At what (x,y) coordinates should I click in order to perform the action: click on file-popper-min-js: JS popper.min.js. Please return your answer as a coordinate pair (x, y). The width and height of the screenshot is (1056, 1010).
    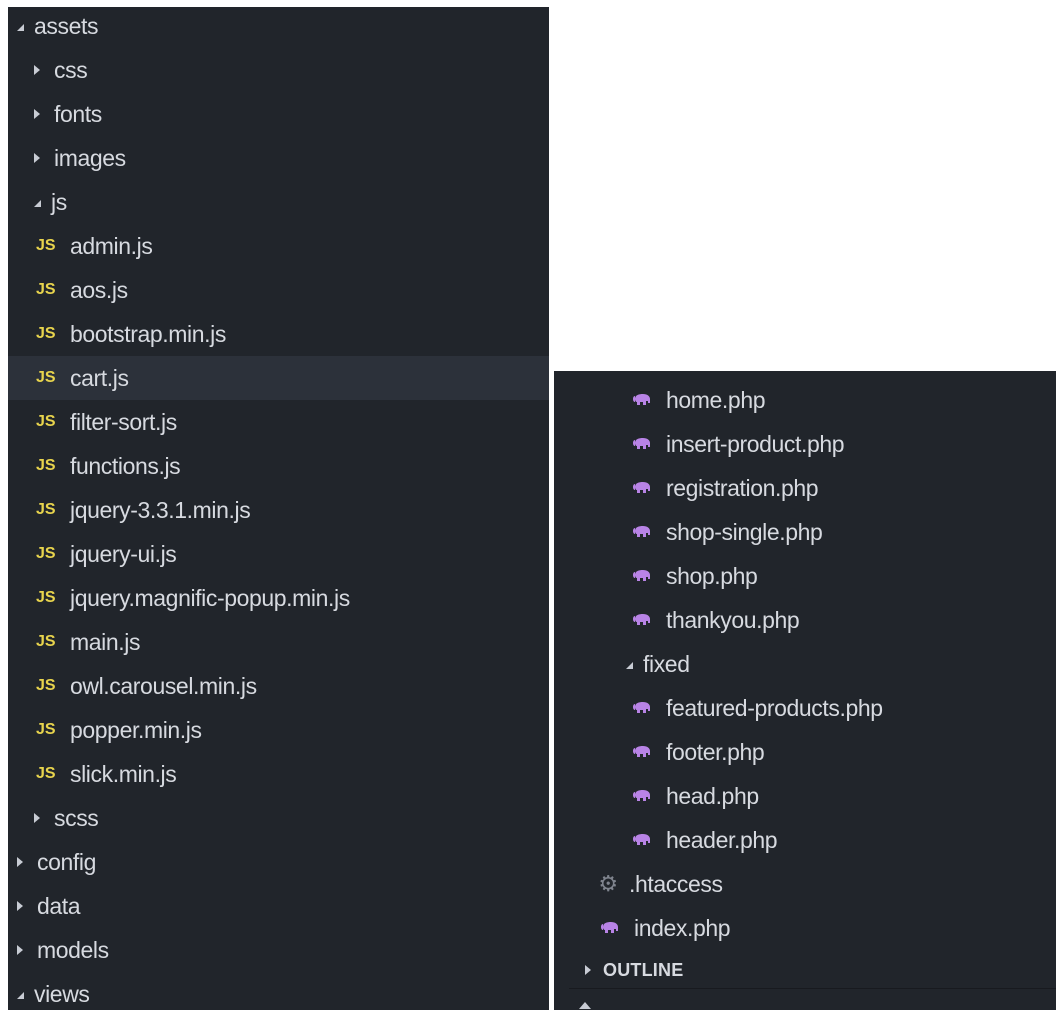
    Looking at the image, I should click on (278, 730).